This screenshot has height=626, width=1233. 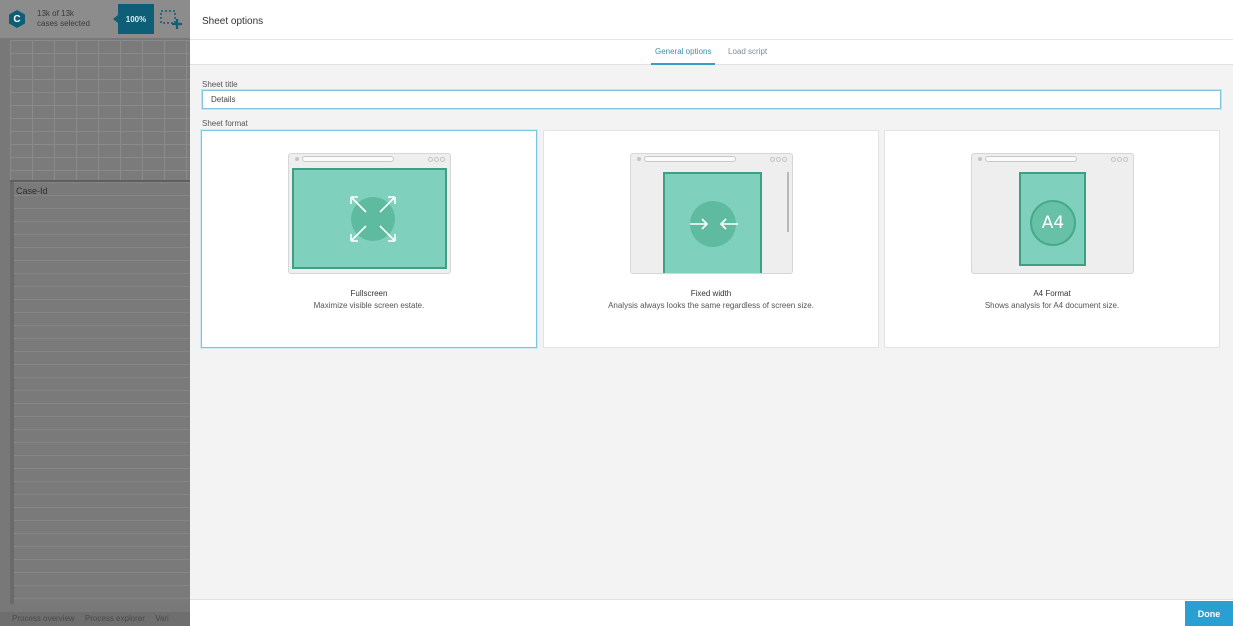 I want to click on sheet-title-label: Sheet title, so click(x=220, y=84).